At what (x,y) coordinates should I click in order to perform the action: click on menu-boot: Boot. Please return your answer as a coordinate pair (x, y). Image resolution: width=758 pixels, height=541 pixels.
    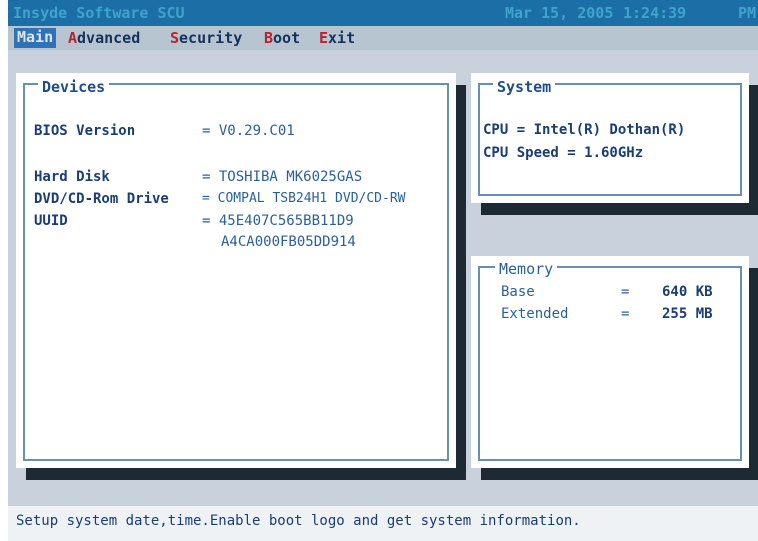
    Looking at the image, I should click on (282, 38).